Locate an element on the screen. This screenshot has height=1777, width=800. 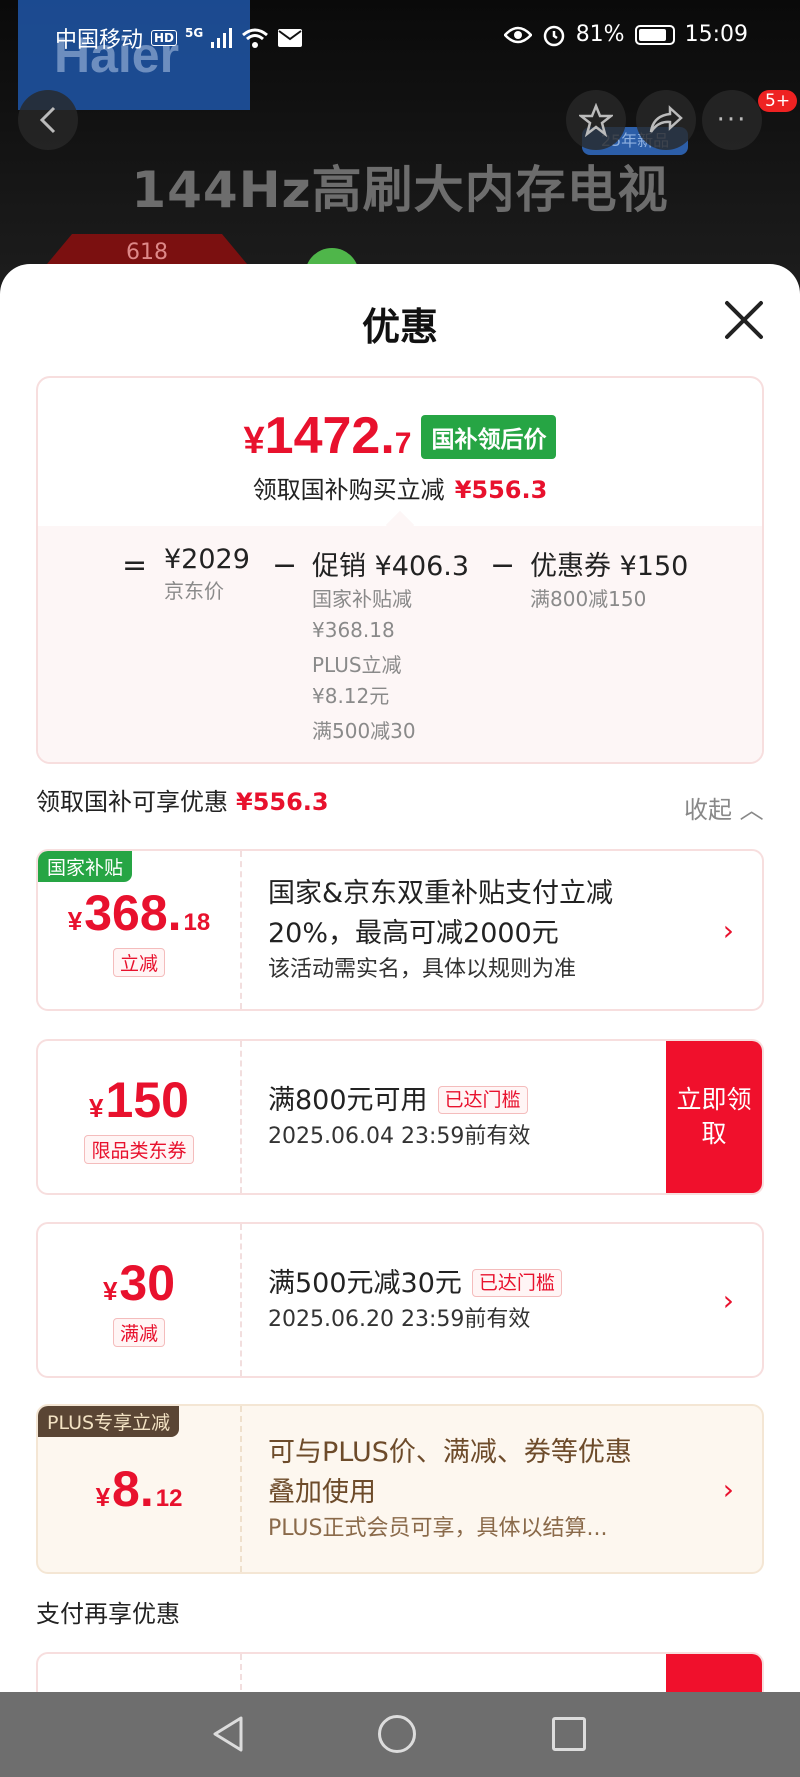
reduction-amount: ¥30 is located at coordinates (139, 1282).